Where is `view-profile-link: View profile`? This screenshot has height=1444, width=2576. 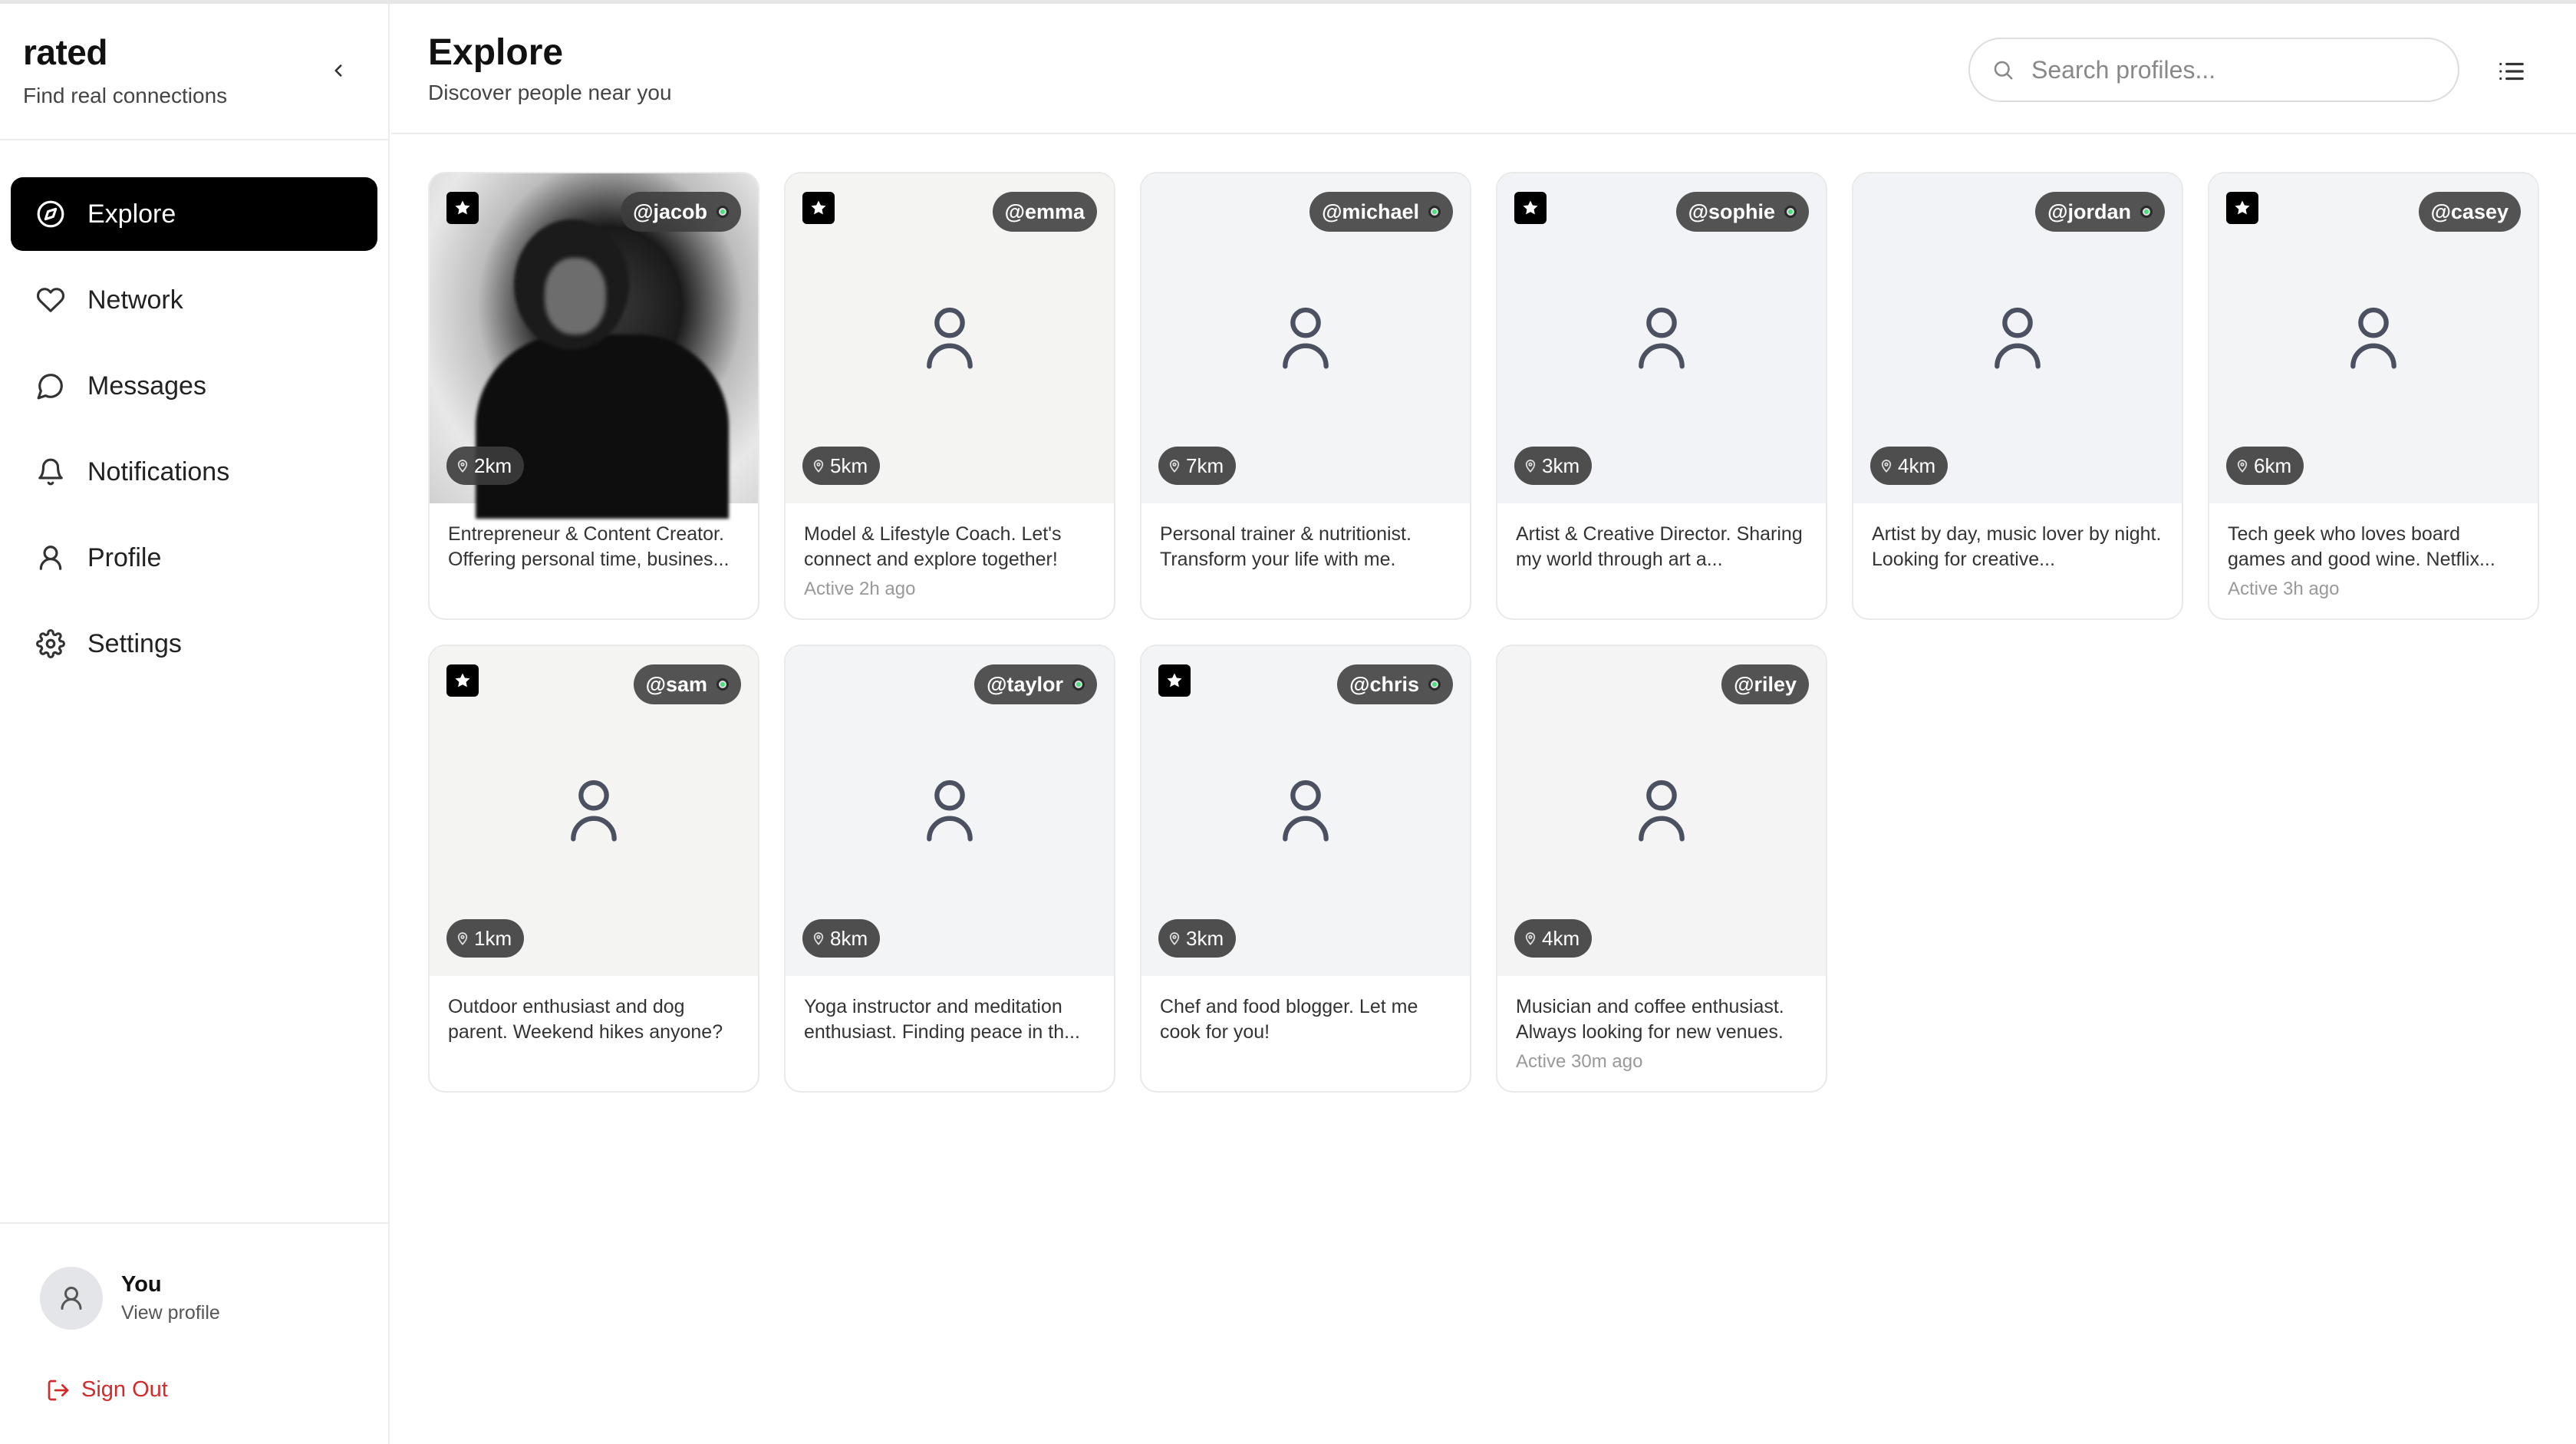 view-profile-link: View profile is located at coordinates (170, 1313).